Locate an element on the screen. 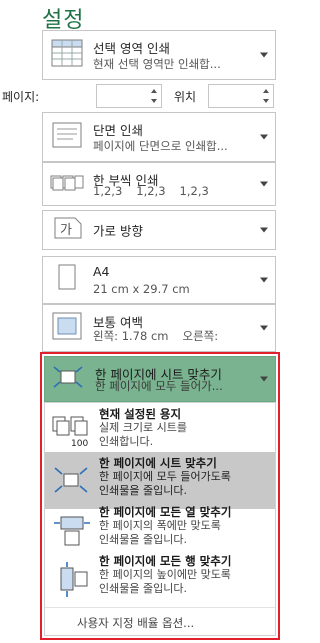  margins-values: 왼쪽: 1.78 cm 오른쪽: is located at coordinates (155, 336).